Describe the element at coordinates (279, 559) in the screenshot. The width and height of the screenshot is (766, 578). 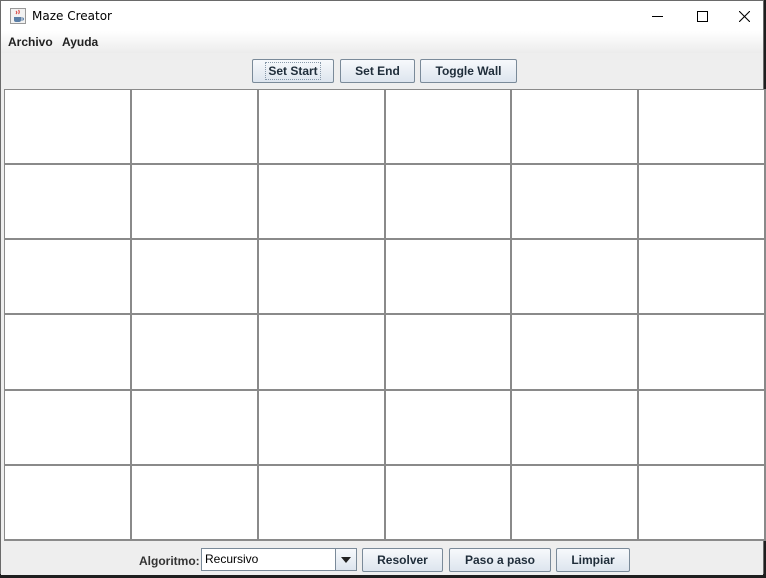
I see `algorithm-select: Recursivo` at that location.